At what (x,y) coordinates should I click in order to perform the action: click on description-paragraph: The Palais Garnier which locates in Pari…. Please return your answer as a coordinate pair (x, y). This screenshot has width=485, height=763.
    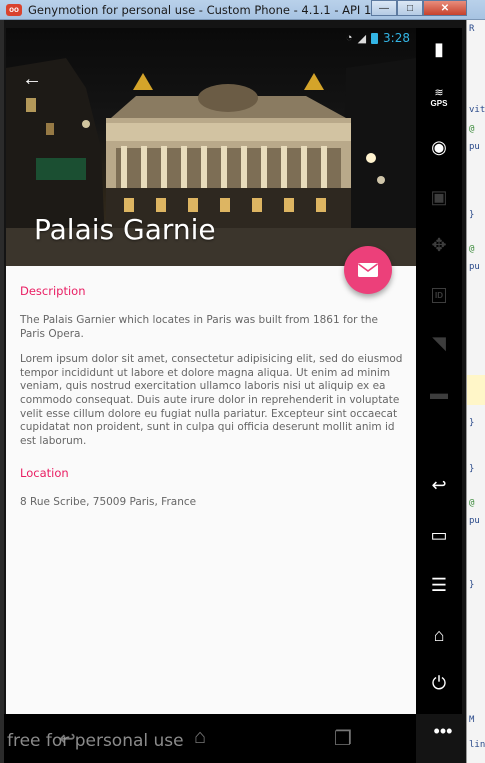
    Looking at the image, I should click on (199, 327).